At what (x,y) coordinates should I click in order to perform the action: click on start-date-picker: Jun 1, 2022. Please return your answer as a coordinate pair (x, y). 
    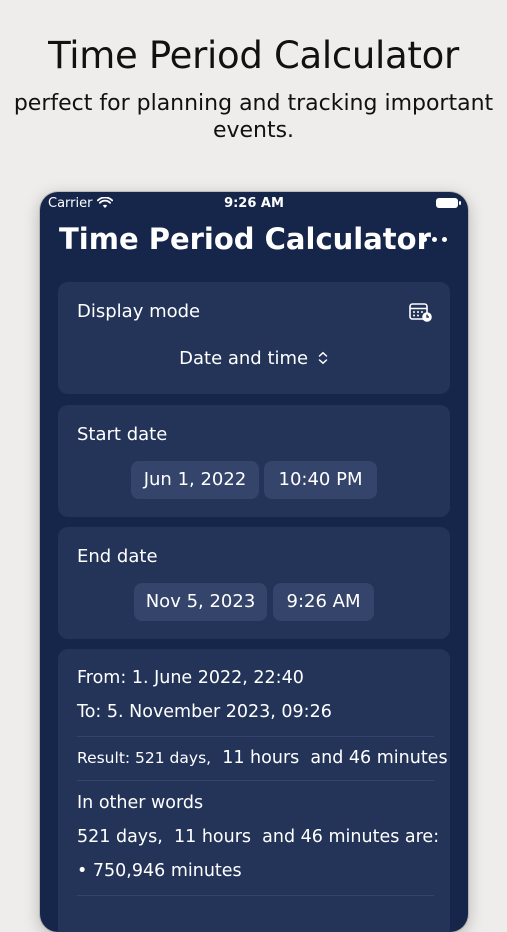
    Looking at the image, I should click on (195, 480).